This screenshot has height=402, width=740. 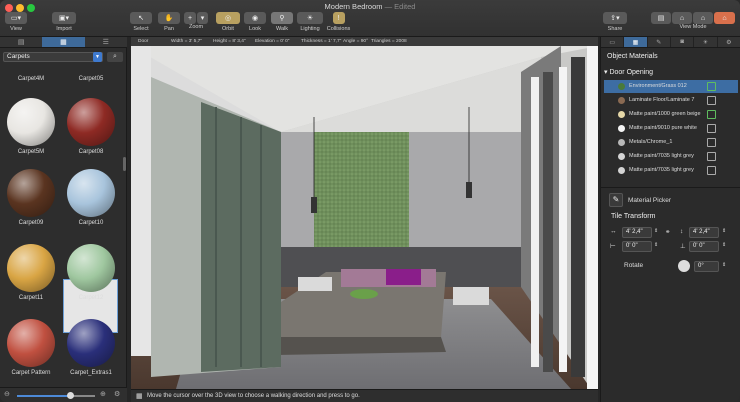 I want to click on cursor-icon: ↖, so click(x=141, y=18).